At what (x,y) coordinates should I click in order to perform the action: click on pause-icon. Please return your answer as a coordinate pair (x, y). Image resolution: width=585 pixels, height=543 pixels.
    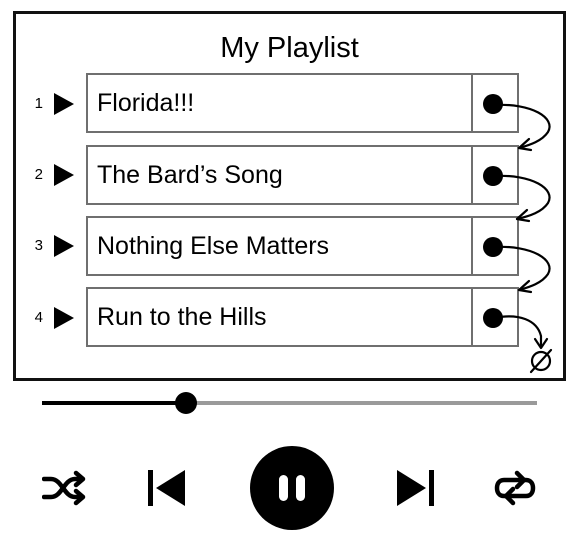
    Looking at the image, I should click on (292, 488).